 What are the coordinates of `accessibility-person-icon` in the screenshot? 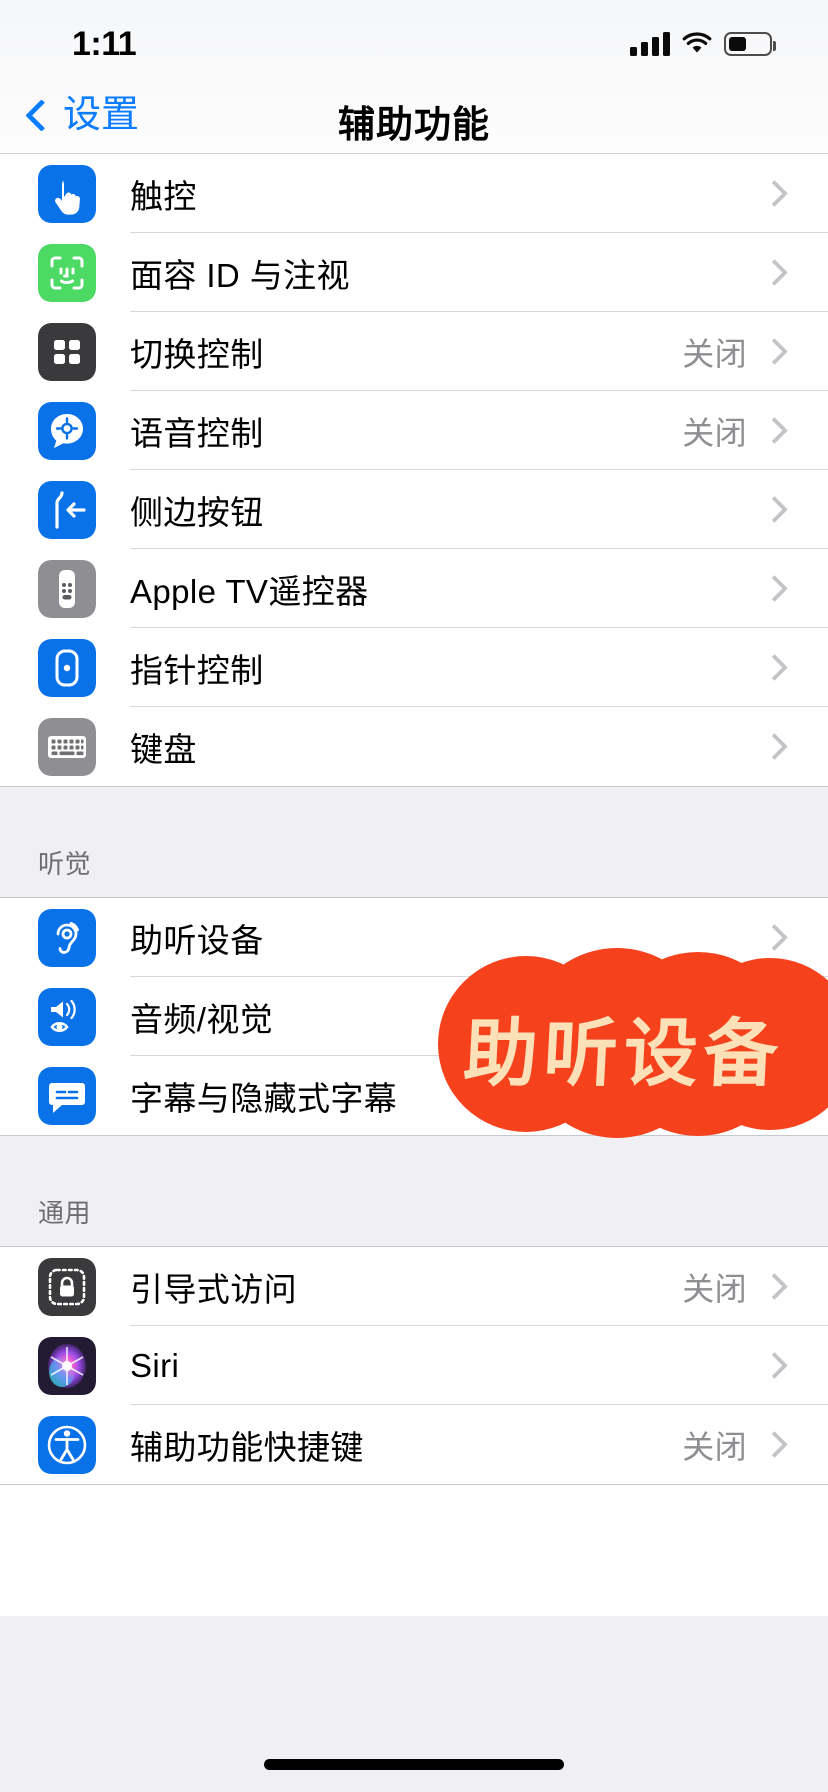 It's located at (67, 1444).